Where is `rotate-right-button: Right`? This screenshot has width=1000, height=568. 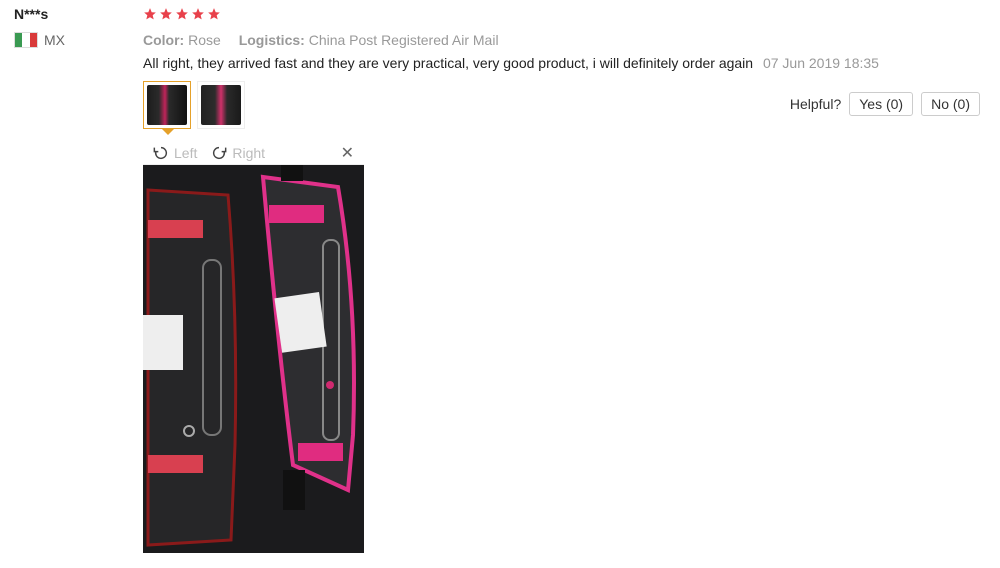
rotate-right-button: Right is located at coordinates (238, 153).